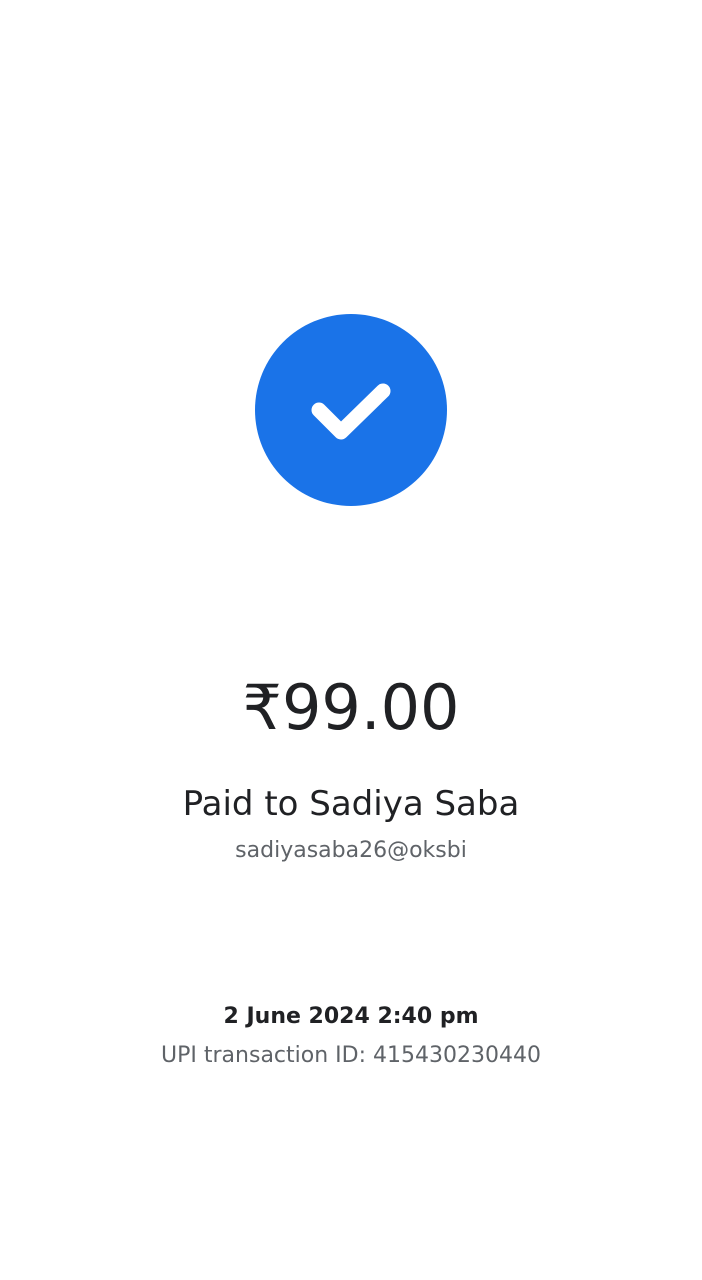 This screenshot has width=702, height=1280. What do you see at coordinates (351, 804) in the screenshot?
I see `payee-name: Paid to Sadiya Saba` at bounding box center [351, 804].